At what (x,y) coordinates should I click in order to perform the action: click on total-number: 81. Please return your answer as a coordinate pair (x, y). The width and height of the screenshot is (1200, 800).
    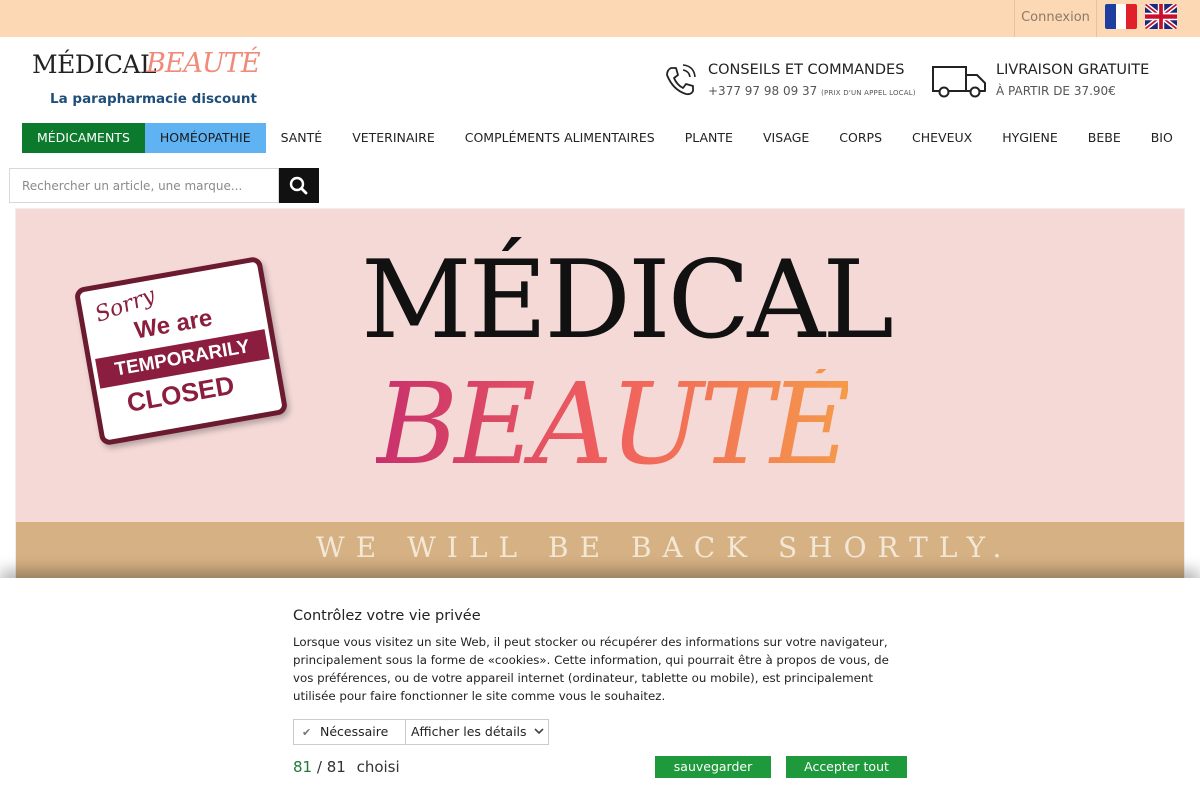
    Looking at the image, I should click on (336, 767).